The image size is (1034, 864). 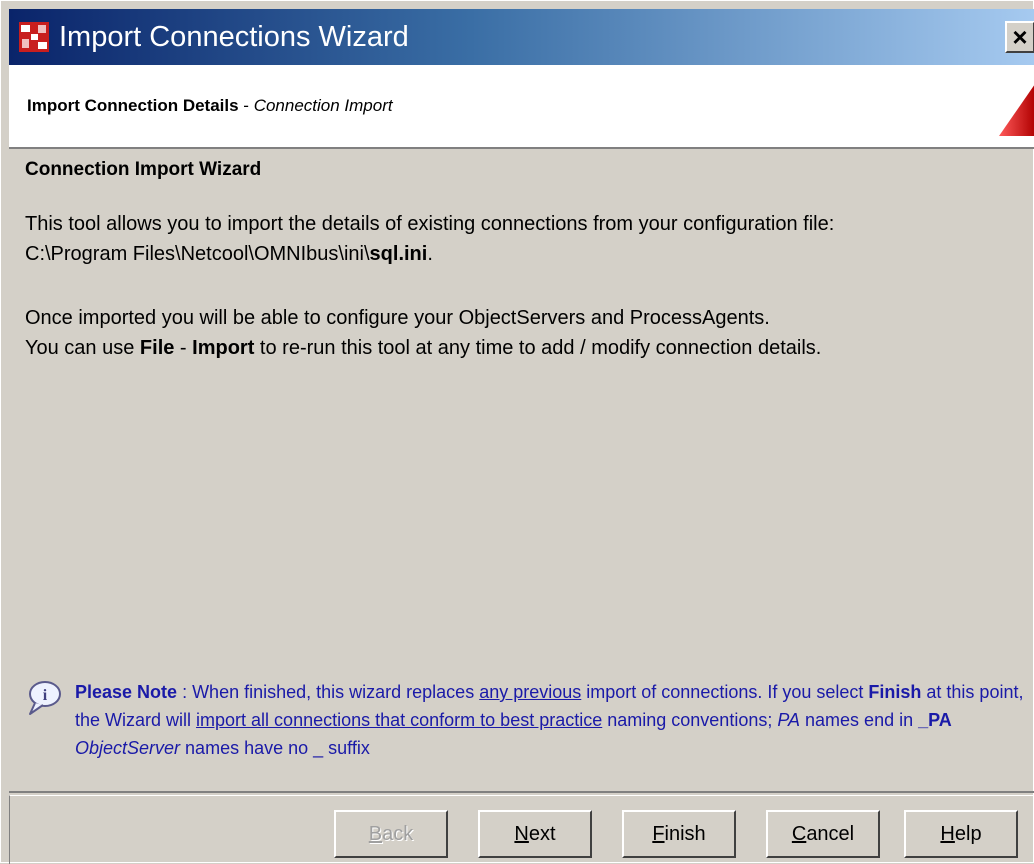 I want to click on usage-menu-file: File, so click(x=157, y=348).